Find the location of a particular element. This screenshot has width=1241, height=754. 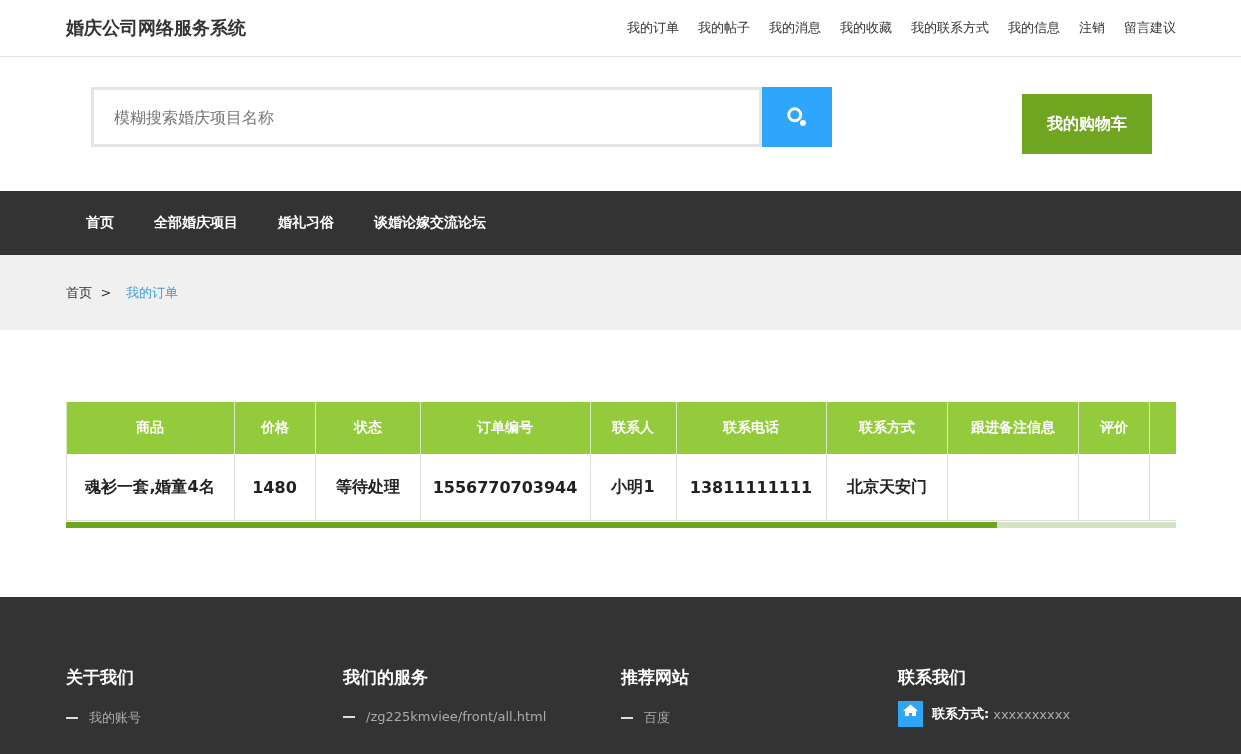

main-nav-link: 全部婚庆项目 is located at coordinates (195, 223).